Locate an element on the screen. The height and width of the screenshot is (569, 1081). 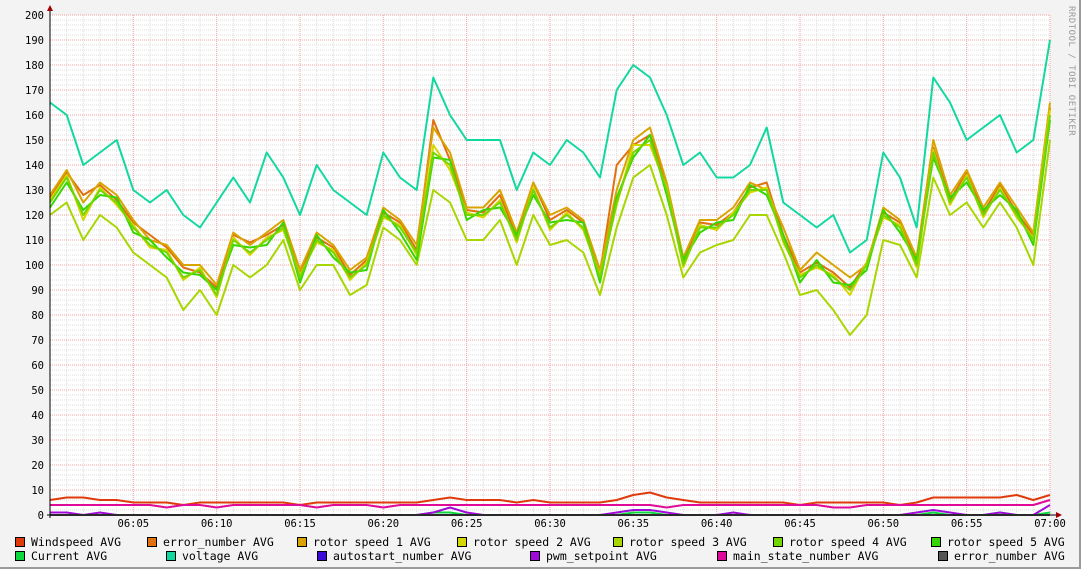
y-axis-arrow is located at coordinates (50, 8).